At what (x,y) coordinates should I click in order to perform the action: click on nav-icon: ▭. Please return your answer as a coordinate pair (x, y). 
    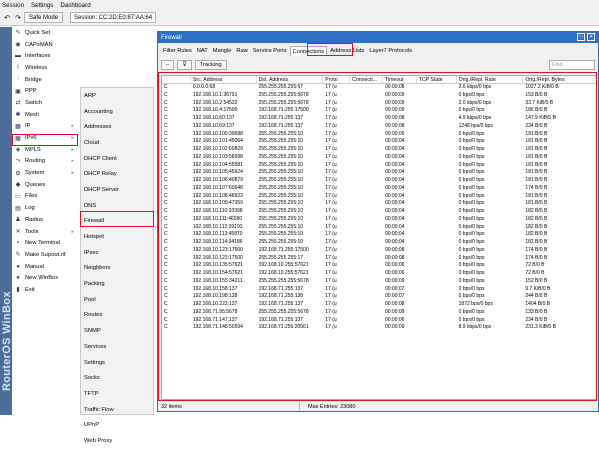
    Looking at the image, I should click on (18, 196).